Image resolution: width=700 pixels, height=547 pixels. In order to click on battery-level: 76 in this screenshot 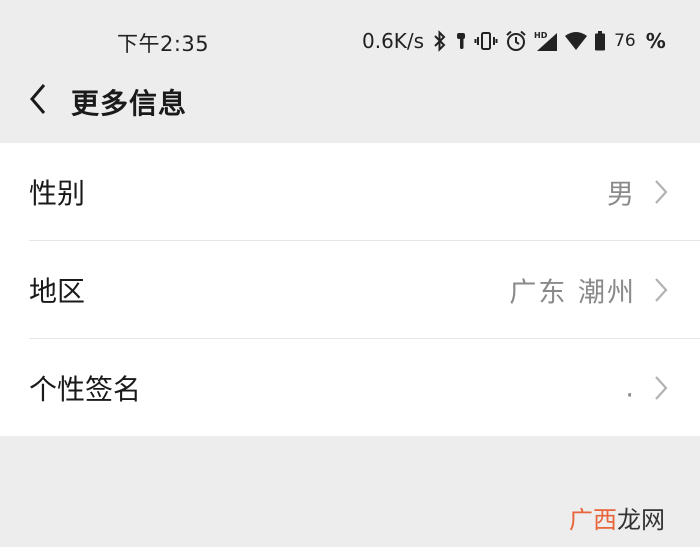, I will do `click(625, 41)`.